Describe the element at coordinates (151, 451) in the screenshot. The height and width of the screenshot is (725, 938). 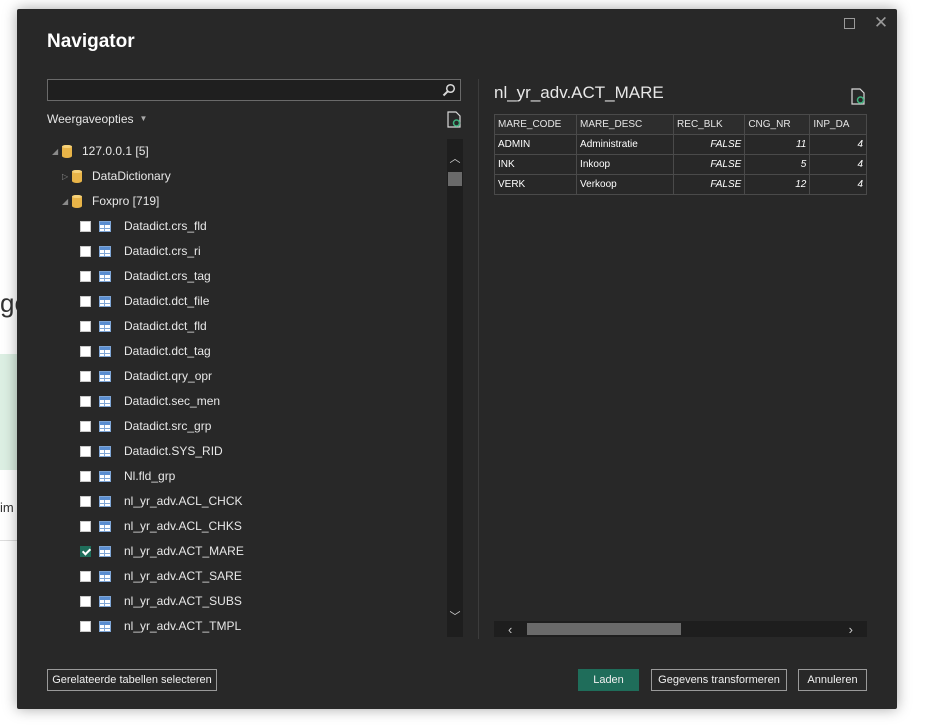
I see `tree-table-item: Datadict.SYS_RID` at that location.